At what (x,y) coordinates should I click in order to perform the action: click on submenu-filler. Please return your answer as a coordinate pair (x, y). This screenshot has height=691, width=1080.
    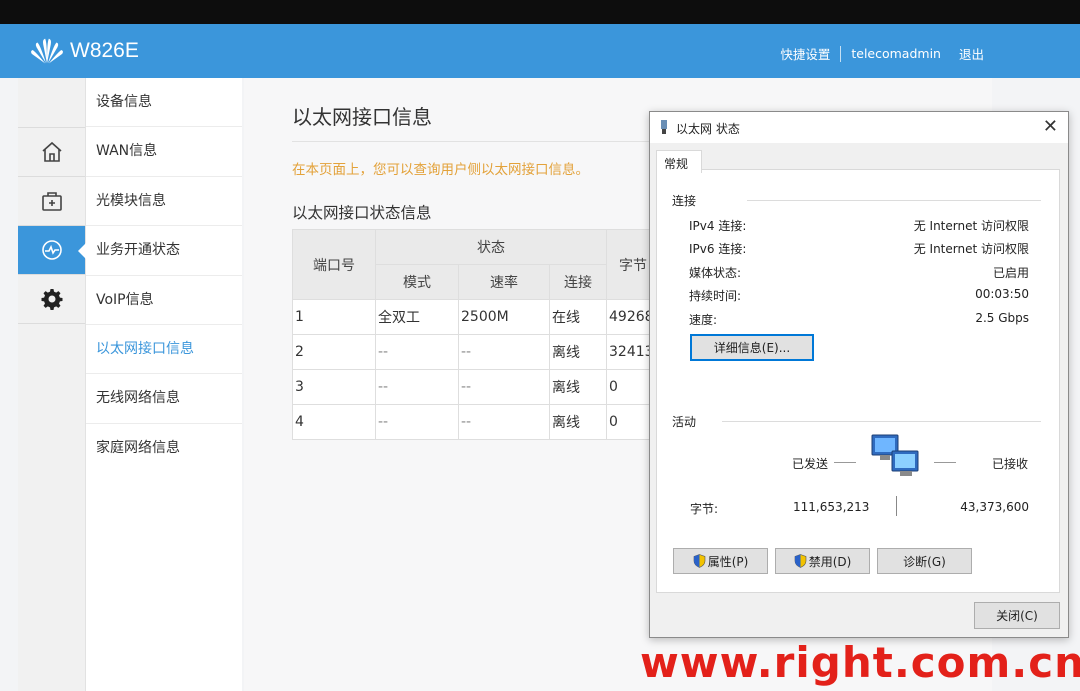
    Looking at the image, I should click on (164, 582).